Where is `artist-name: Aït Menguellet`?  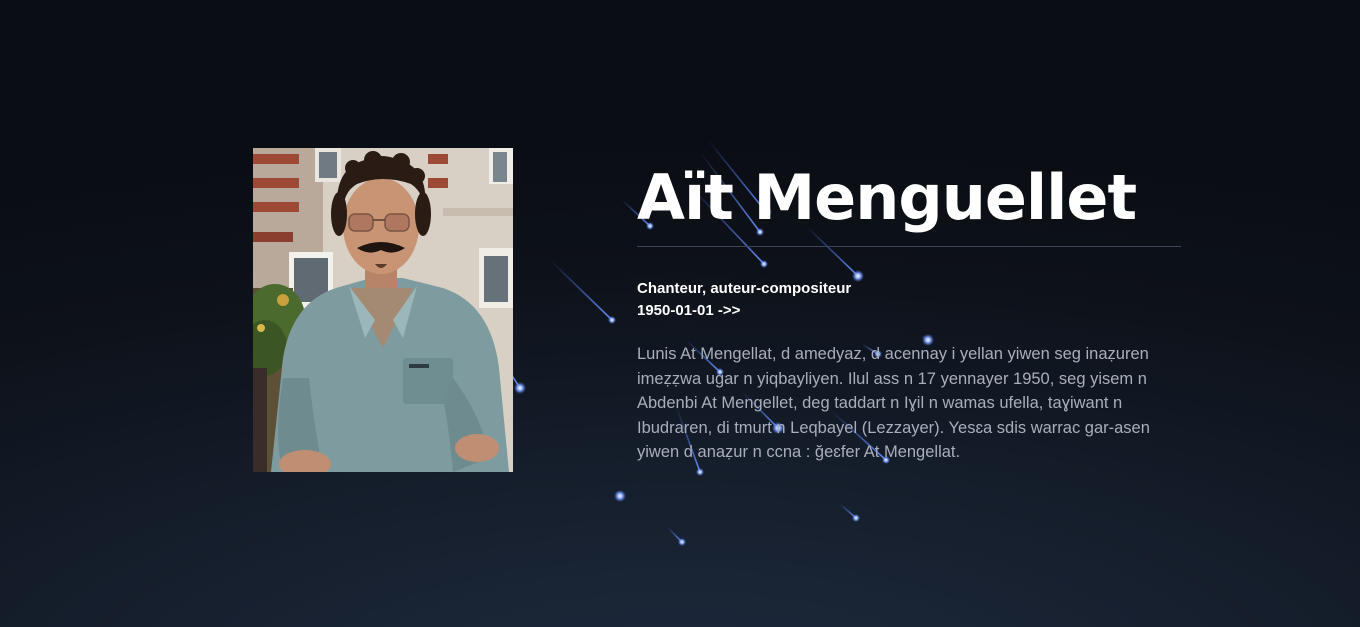 artist-name: Aït Menguellet is located at coordinates (887, 197).